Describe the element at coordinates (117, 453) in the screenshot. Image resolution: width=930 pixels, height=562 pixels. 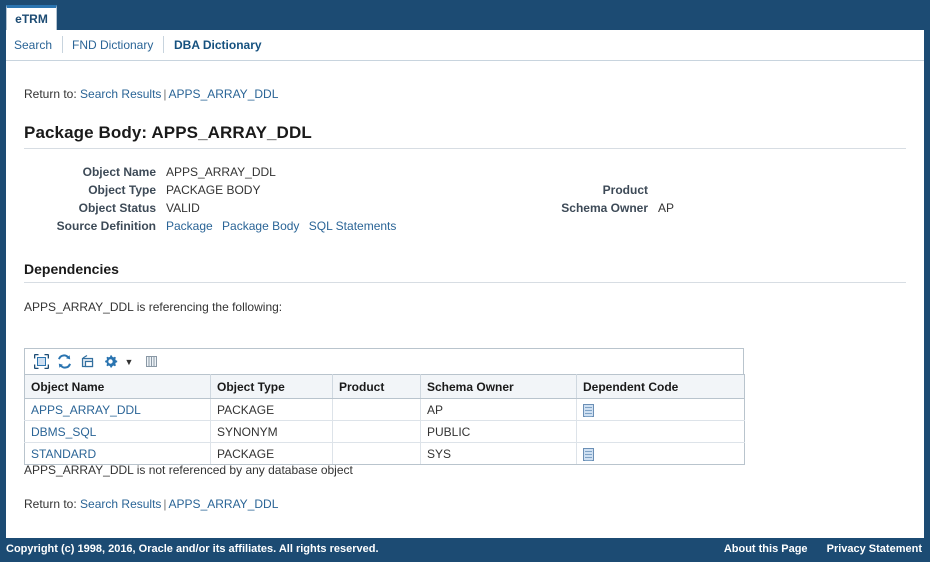
I see `cell-object-name: STANDARD` at that location.